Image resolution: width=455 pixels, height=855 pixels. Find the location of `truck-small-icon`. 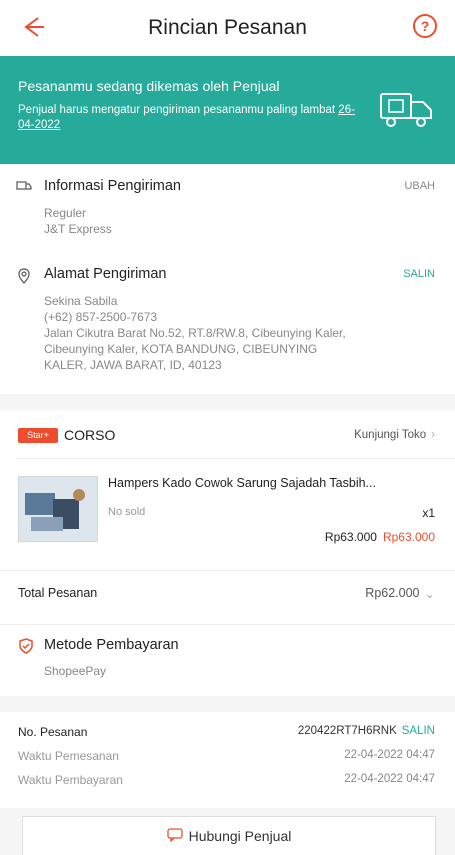

truck-small-icon is located at coordinates (24, 186).